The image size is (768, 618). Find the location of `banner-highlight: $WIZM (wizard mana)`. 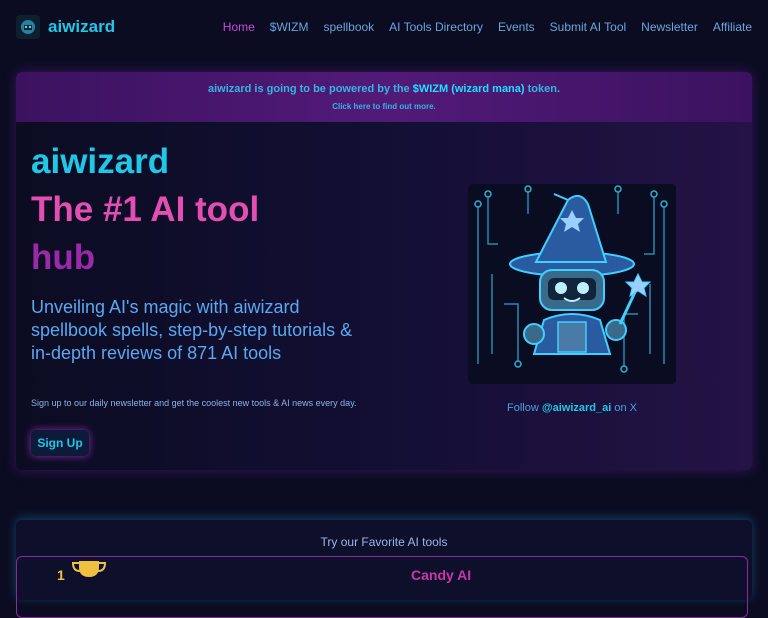

banner-highlight: $WIZM (wizard mana) is located at coordinates (468, 89).